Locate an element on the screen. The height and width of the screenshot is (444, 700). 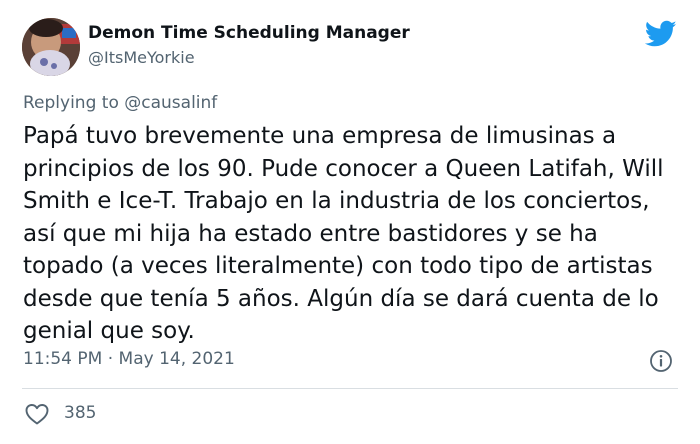
heart-icon is located at coordinates (37, 414).